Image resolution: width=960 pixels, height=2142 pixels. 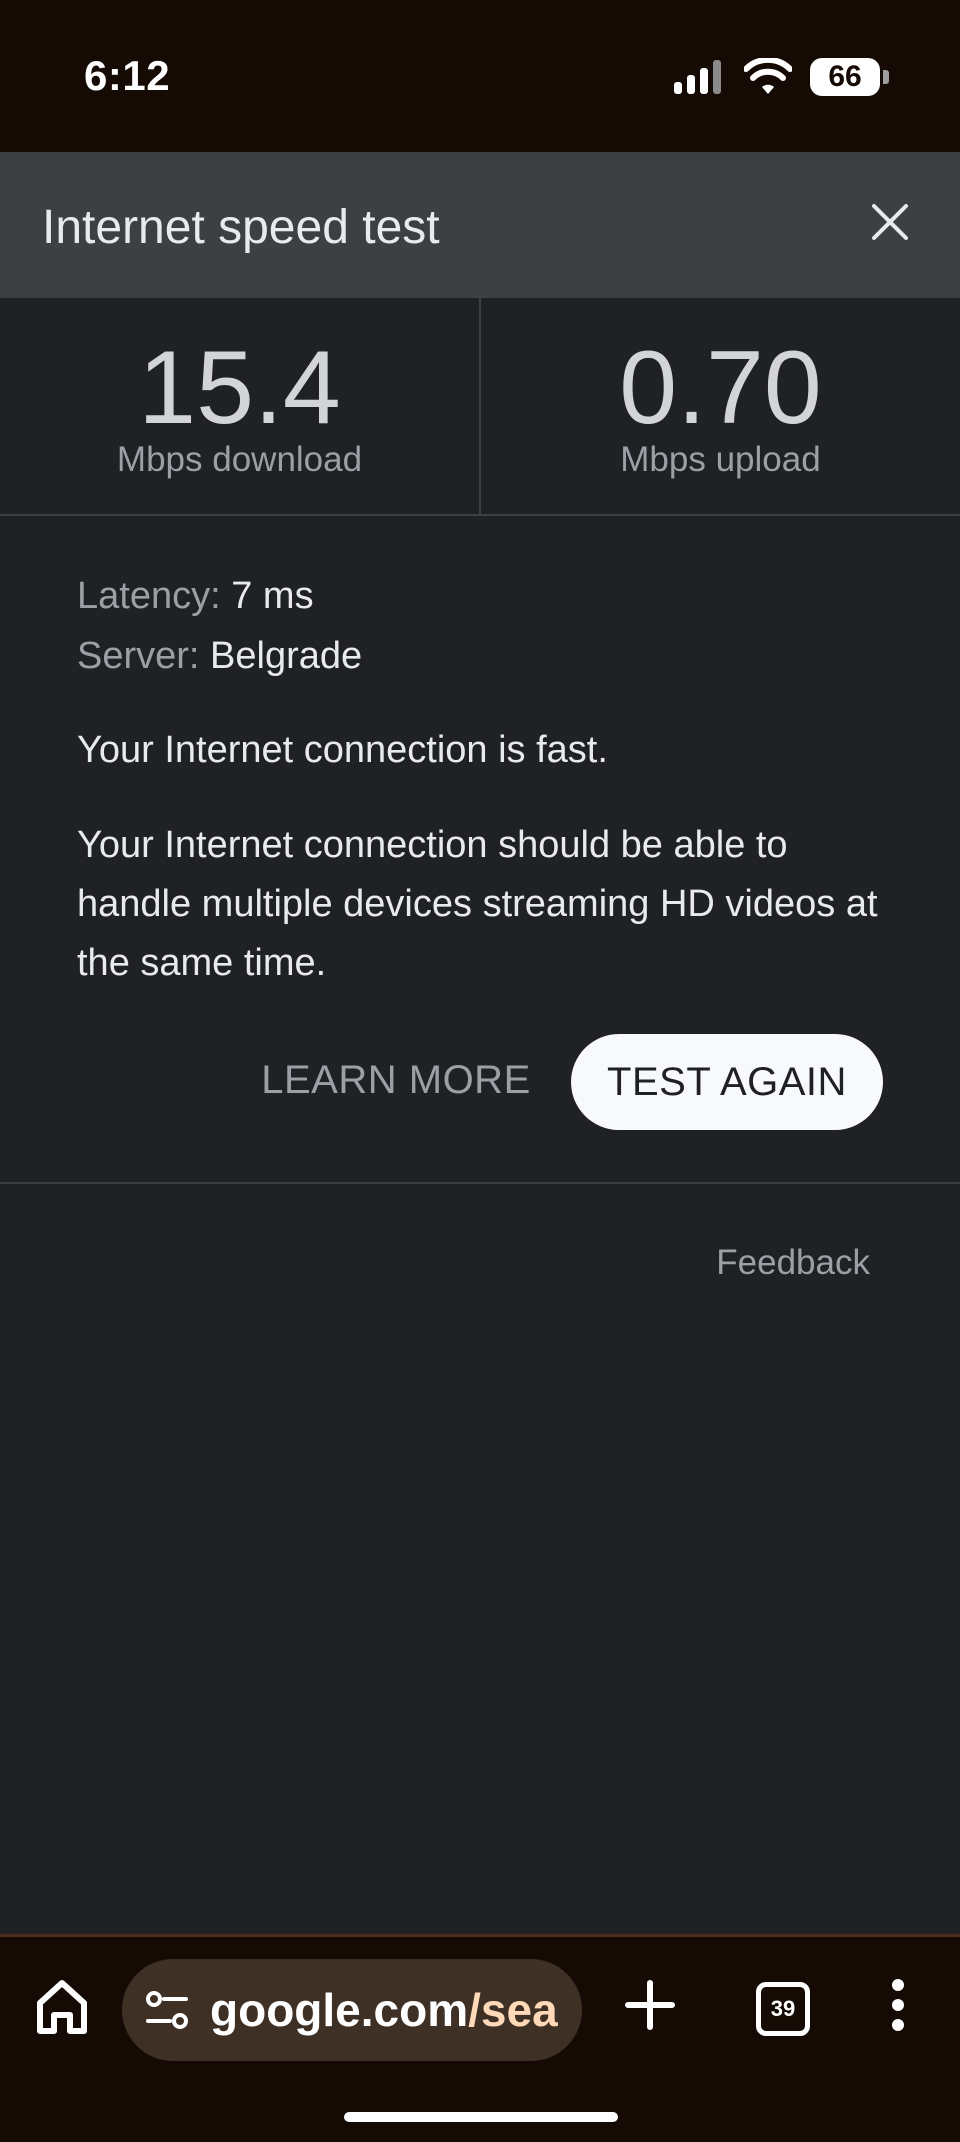 I want to click on latency-value: 7 ms, so click(x=272, y=596).